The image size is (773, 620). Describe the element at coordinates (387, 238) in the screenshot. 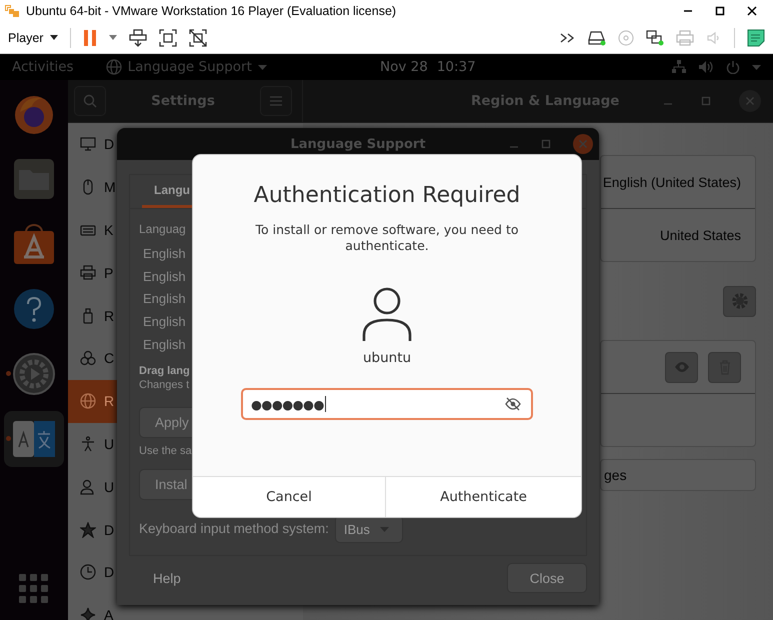

I see `dialog-message: To install or remove software, you need to authenticate.` at that location.